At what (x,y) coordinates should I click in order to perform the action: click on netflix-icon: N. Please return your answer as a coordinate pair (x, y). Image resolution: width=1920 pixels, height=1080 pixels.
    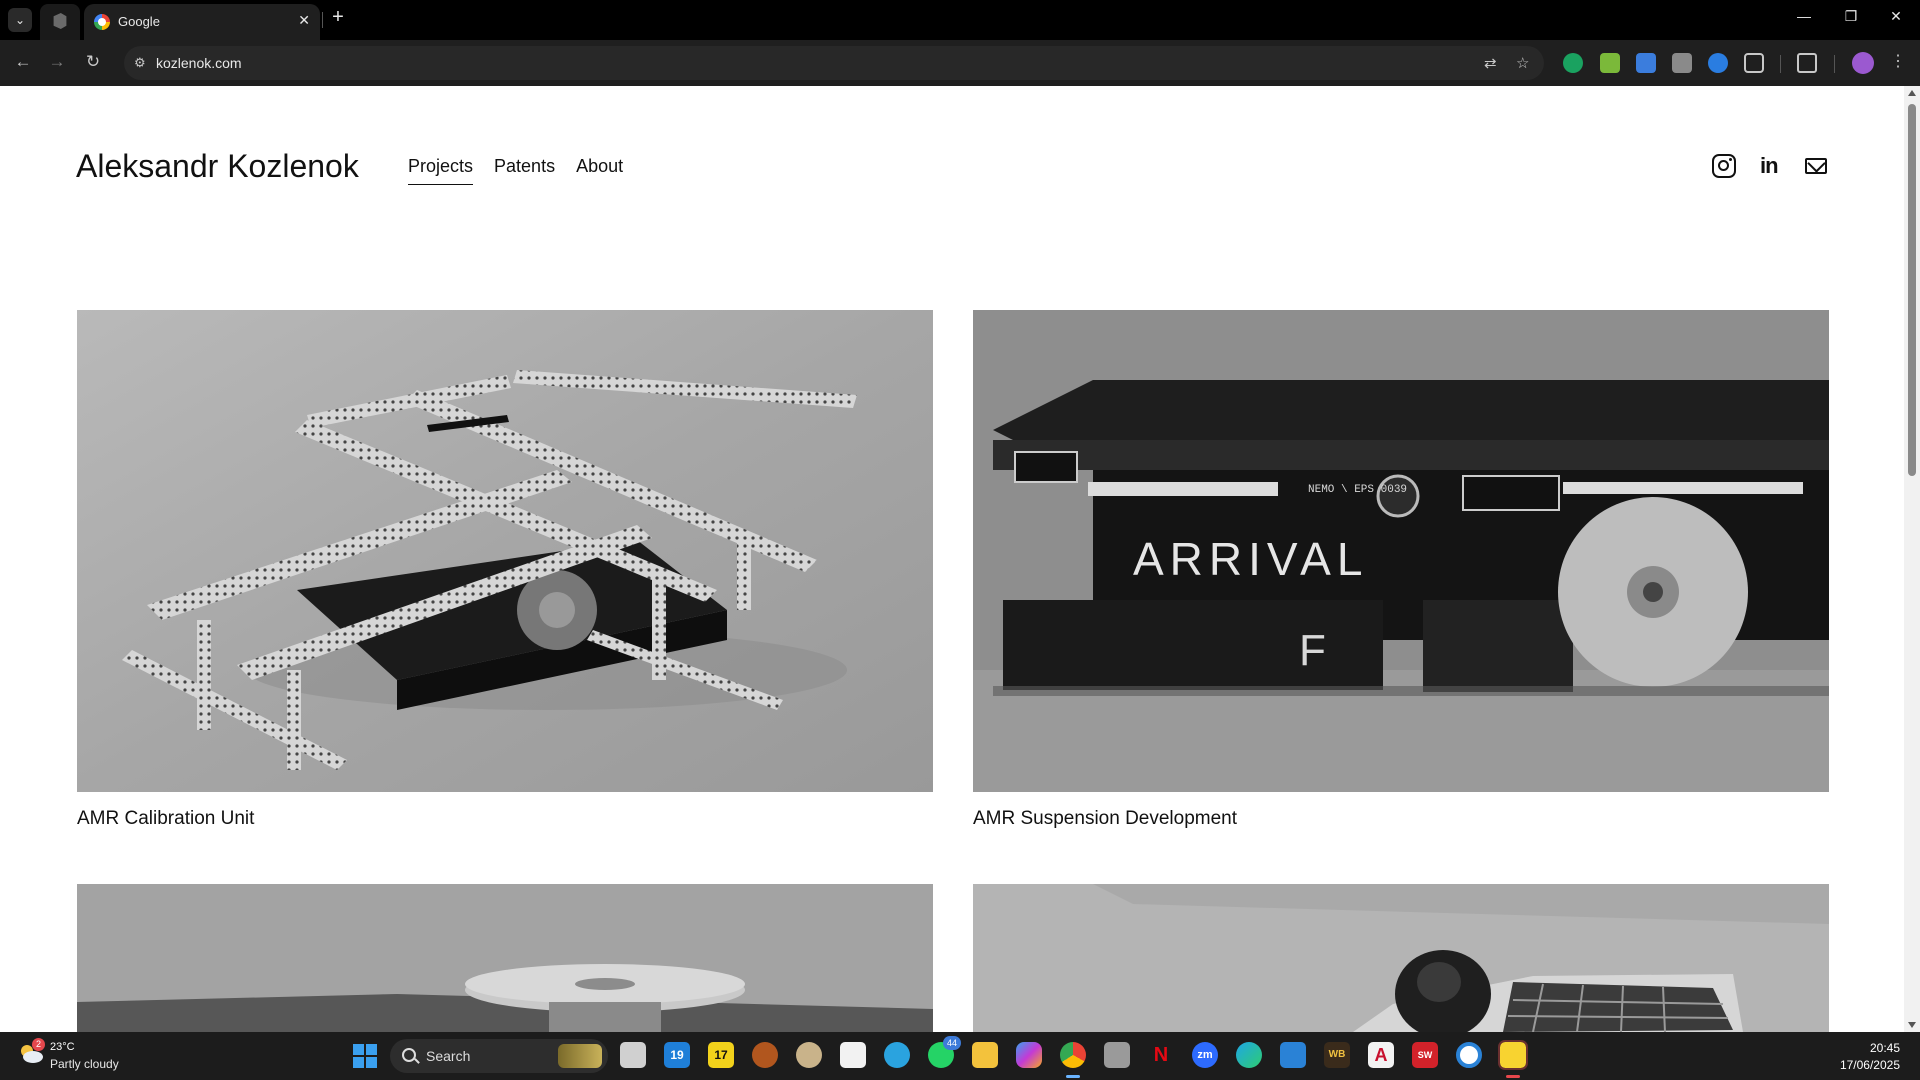
    Looking at the image, I should click on (1161, 1055).